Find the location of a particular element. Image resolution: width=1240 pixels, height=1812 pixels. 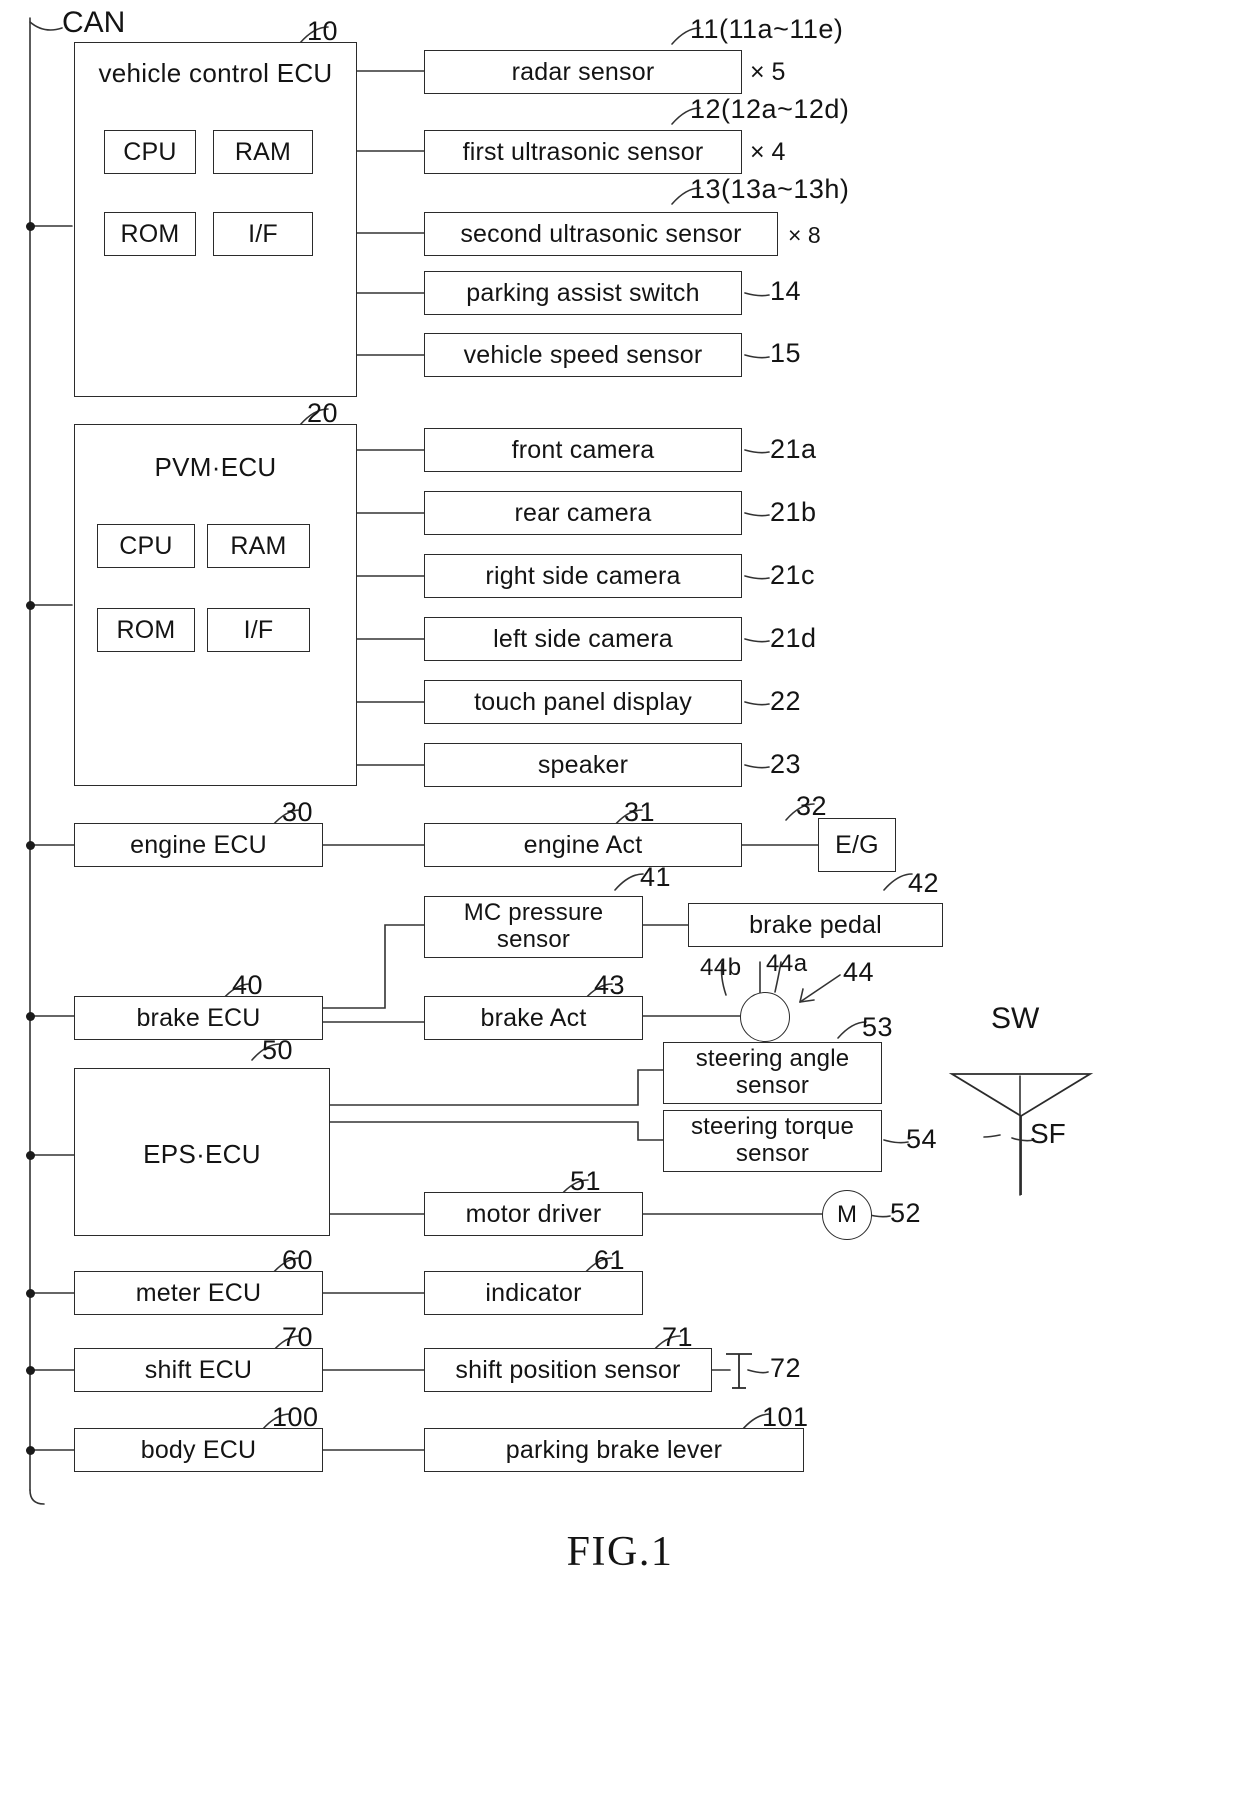

vehicle-ecu-module-ram: RAM is located at coordinates (263, 152).